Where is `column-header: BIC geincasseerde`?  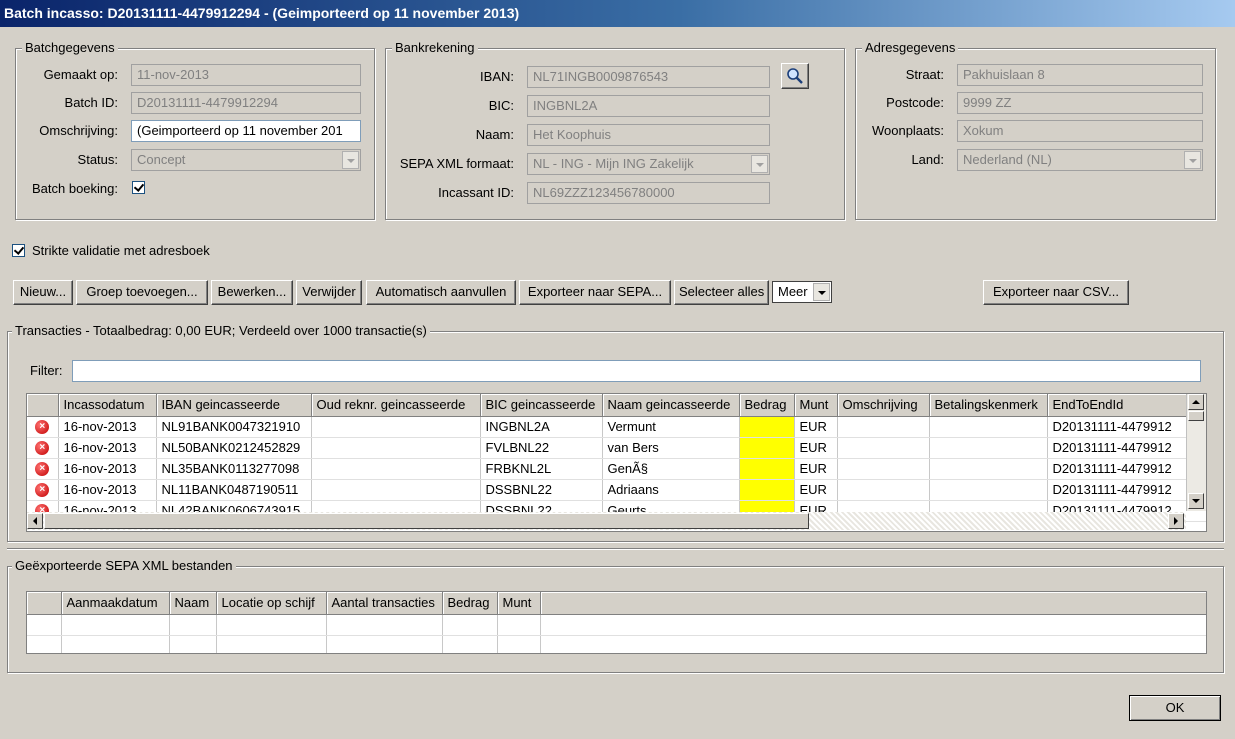
column-header: BIC geincasseerde is located at coordinates (541, 405).